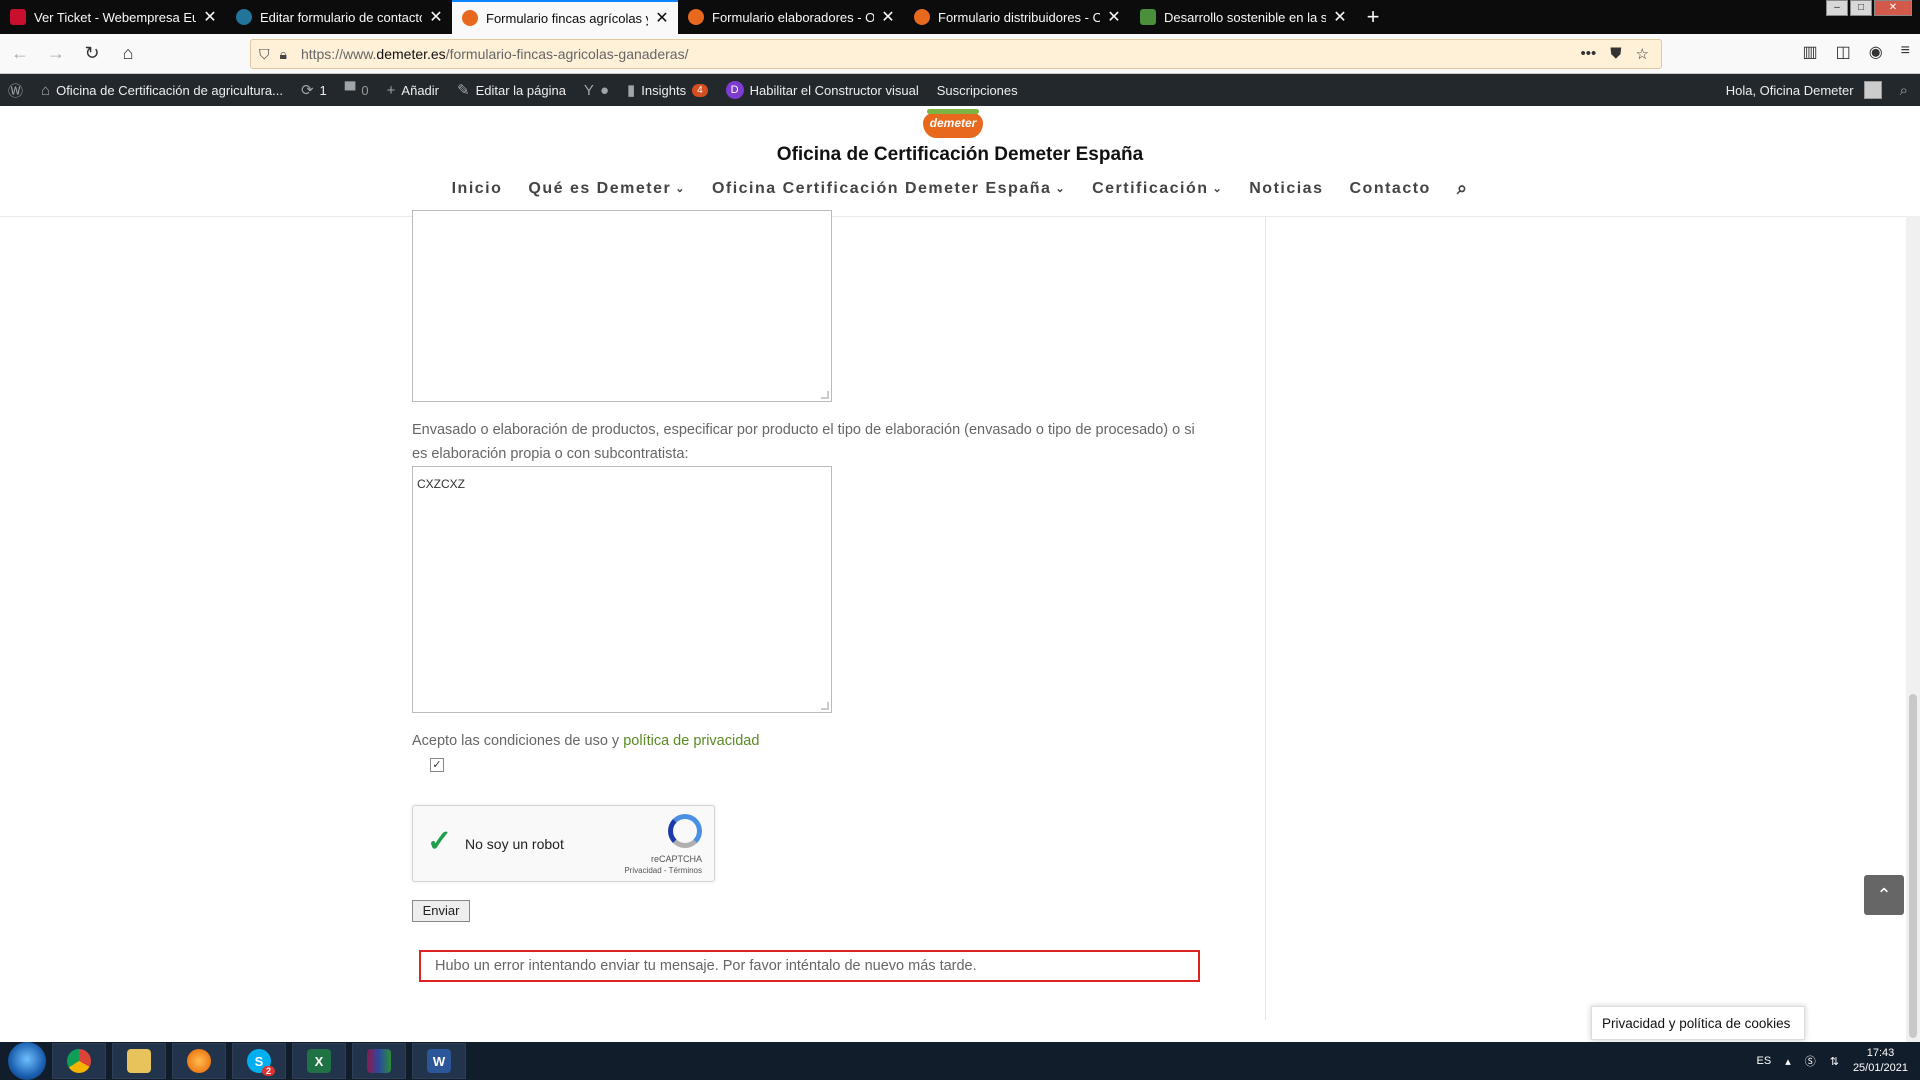 The height and width of the screenshot is (1080, 1920). What do you see at coordinates (960, 154) in the screenshot?
I see `site-title: Oficina de Certificación Demeter España` at bounding box center [960, 154].